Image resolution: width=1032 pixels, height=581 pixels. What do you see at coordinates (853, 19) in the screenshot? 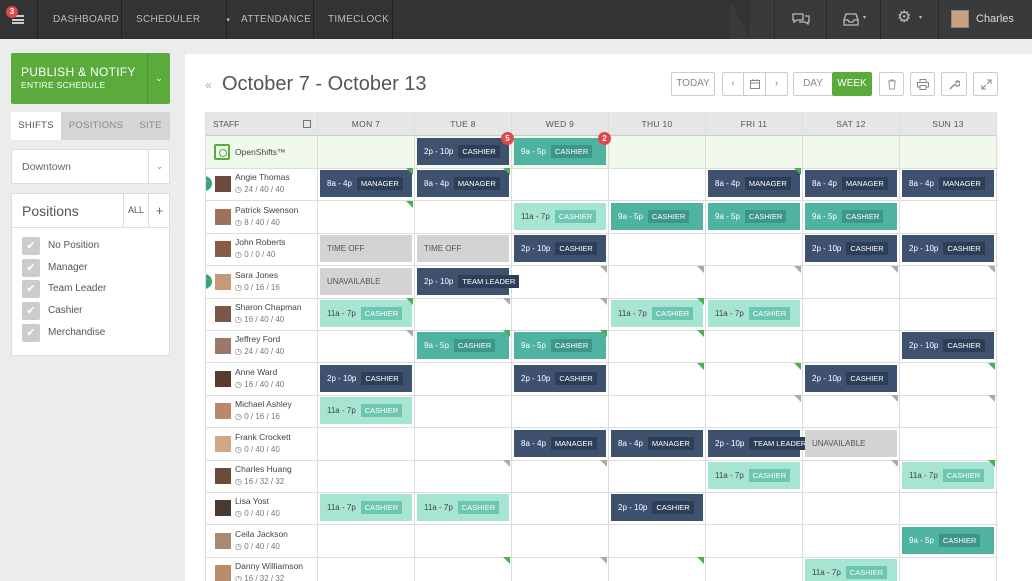
I see `inbox-button: ▾` at bounding box center [853, 19].